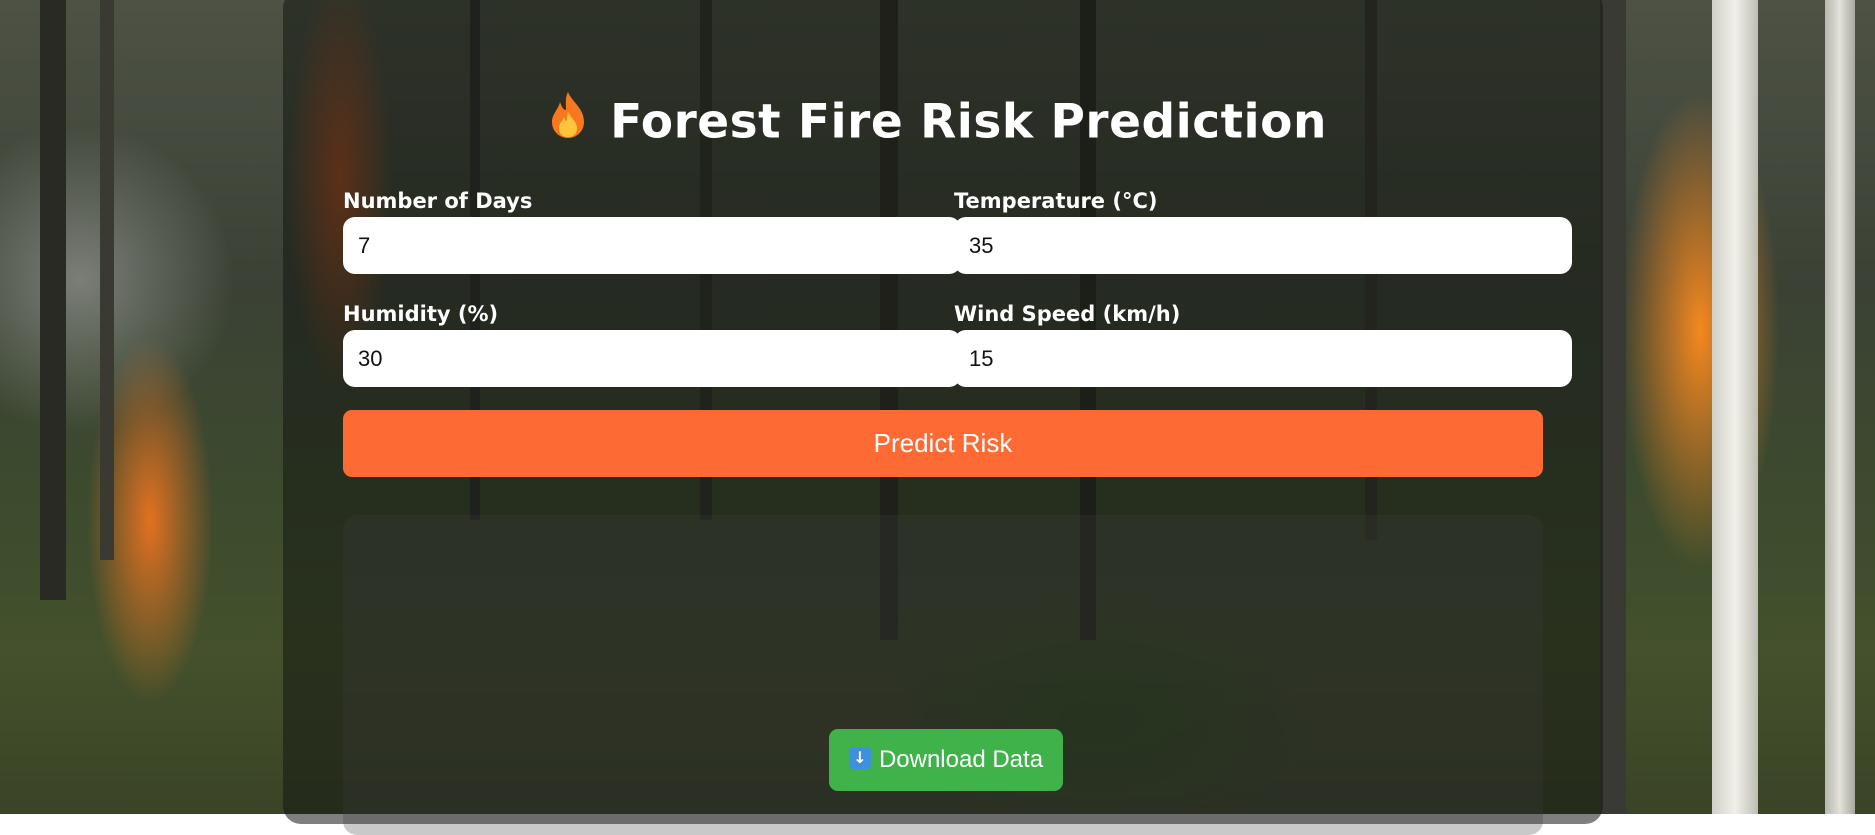  What do you see at coordinates (961, 759) in the screenshot?
I see `download-data-label: Download Data` at bounding box center [961, 759].